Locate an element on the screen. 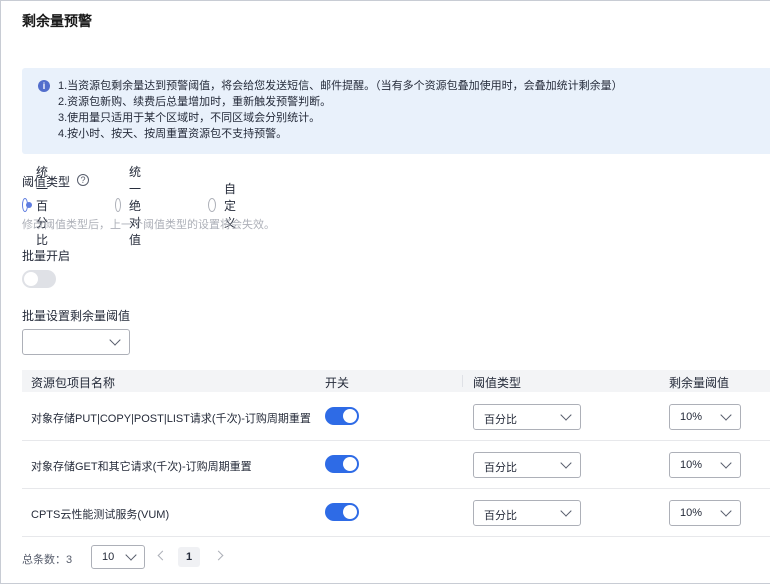  page-number-current: 1 is located at coordinates (189, 557).